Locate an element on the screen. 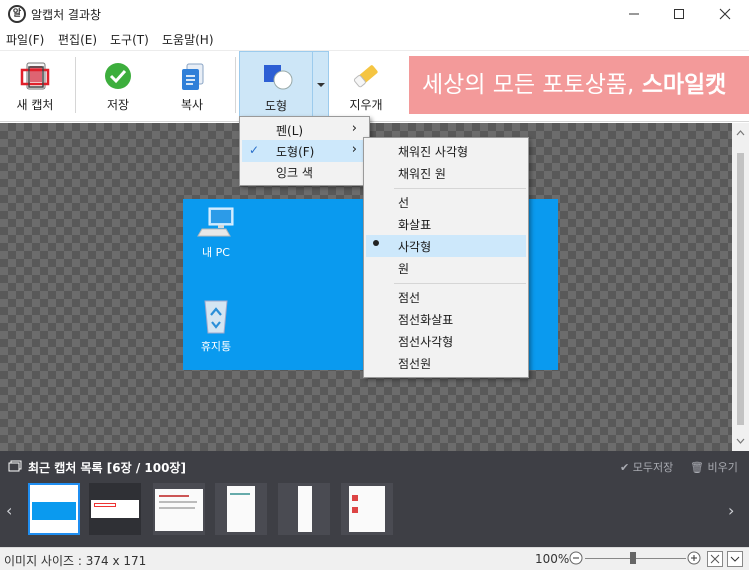  scrollbar-arrows-icon is located at coordinates (740, 287).